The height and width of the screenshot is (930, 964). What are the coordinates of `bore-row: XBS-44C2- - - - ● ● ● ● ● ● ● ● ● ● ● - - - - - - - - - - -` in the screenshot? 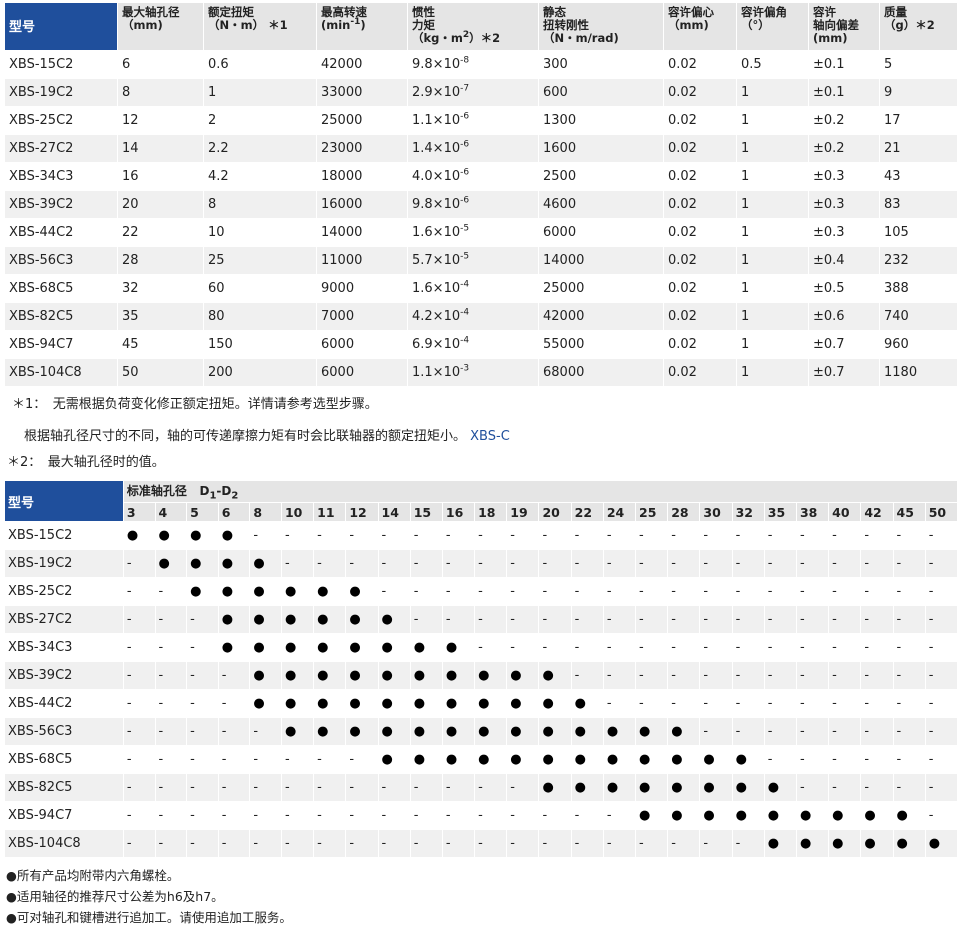 It's located at (481, 704).